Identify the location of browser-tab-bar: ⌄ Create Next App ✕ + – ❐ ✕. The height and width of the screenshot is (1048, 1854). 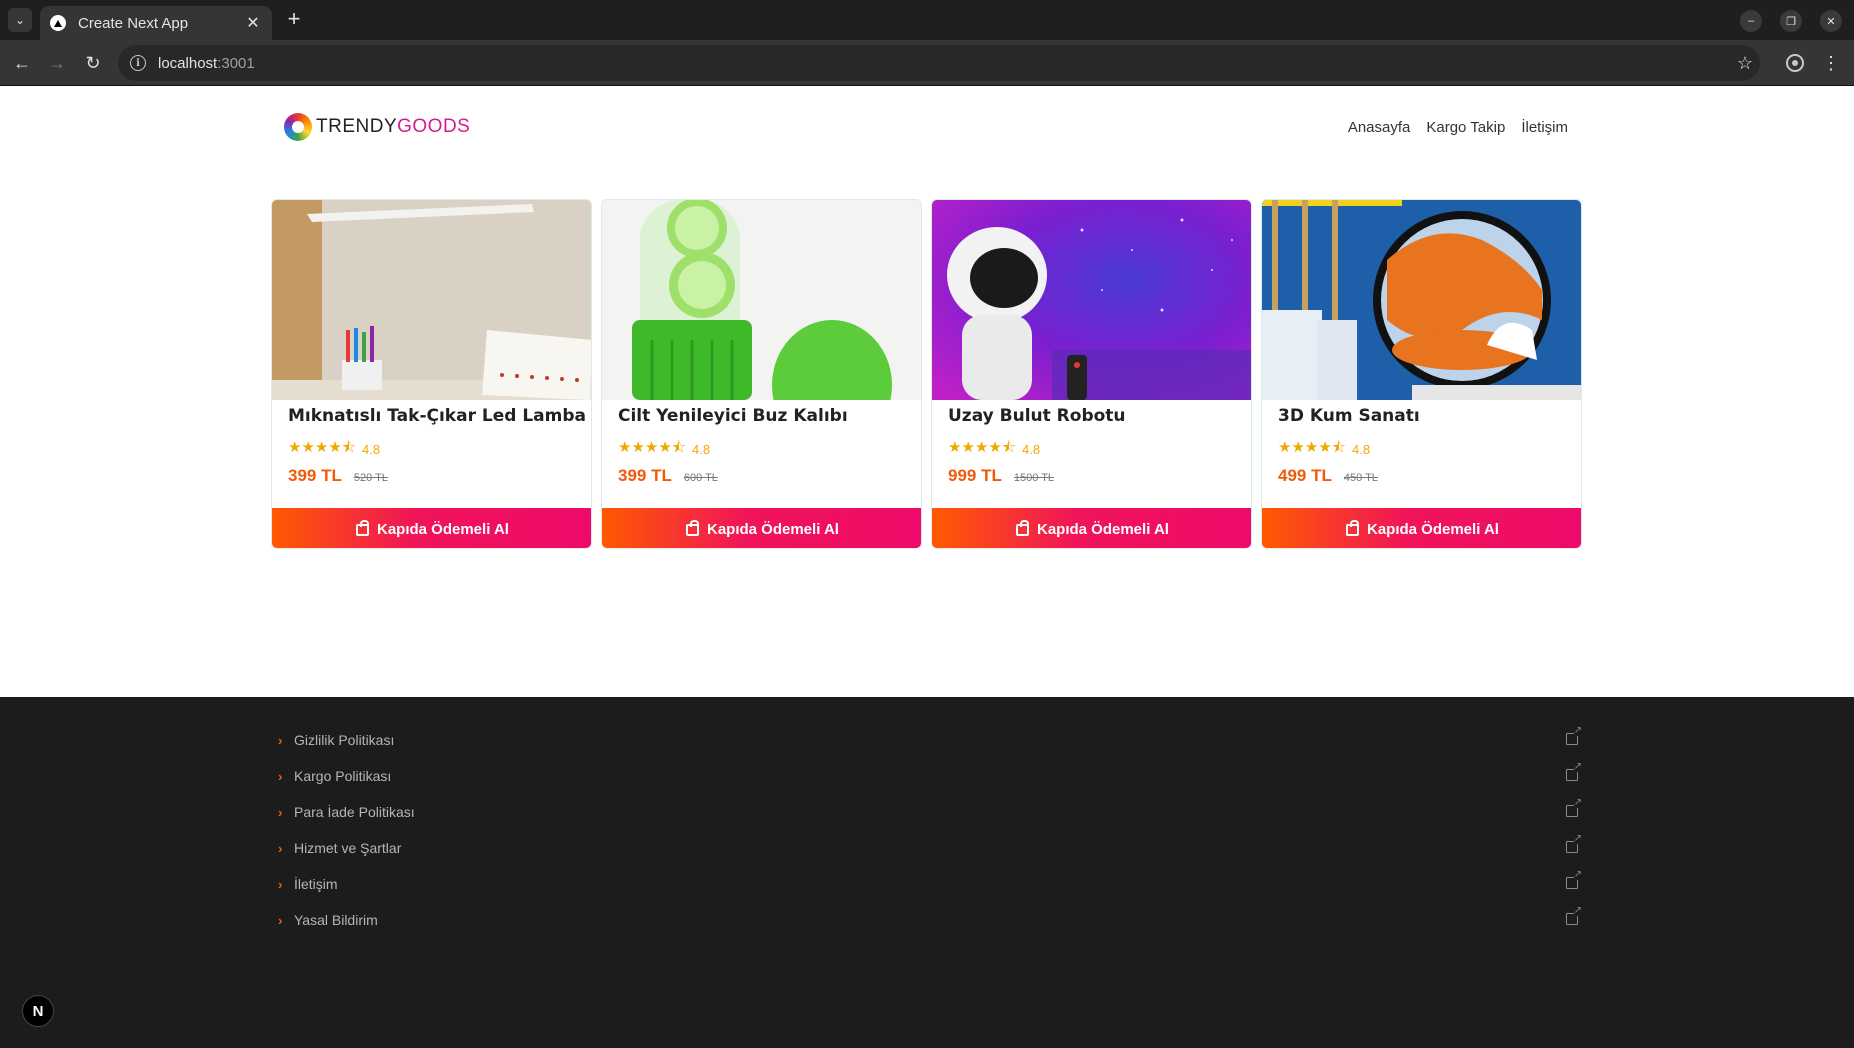
(927, 20).